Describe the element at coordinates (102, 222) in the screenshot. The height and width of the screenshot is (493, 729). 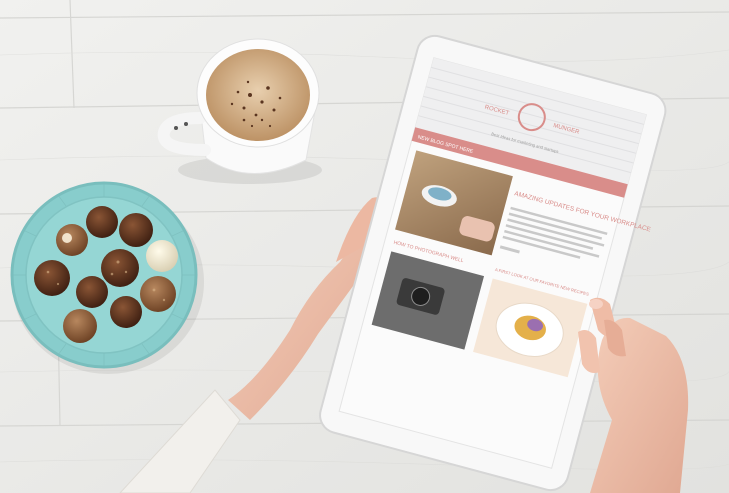
I see `chocolate` at that location.